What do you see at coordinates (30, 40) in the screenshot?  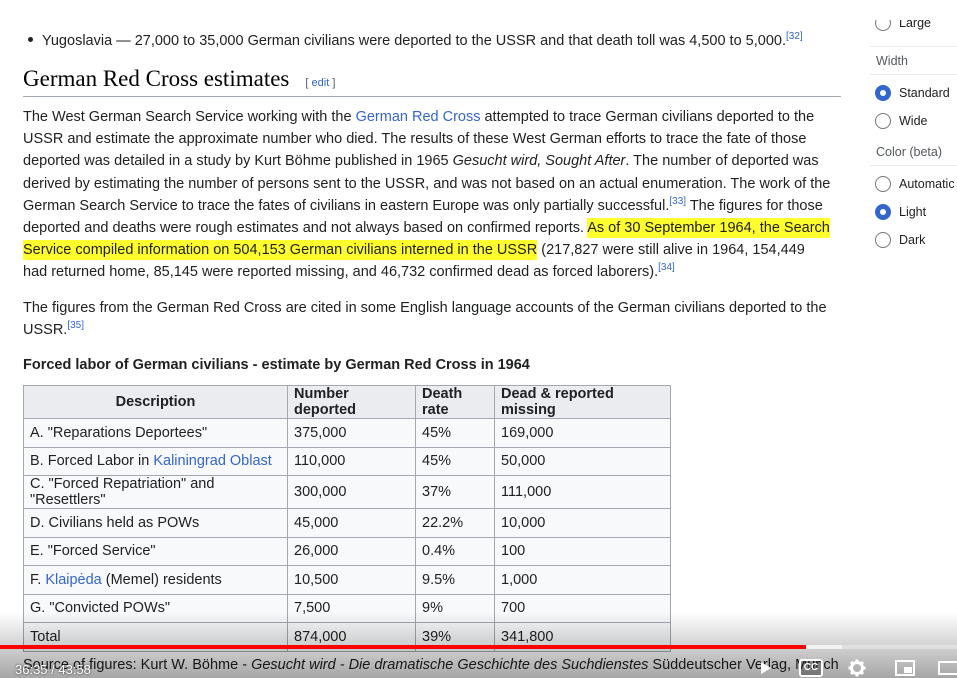 I see `bullet-dot` at bounding box center [30, 40].